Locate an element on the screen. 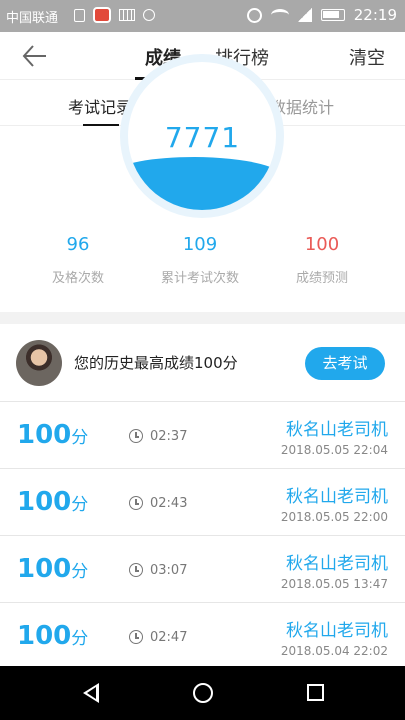  status-icons-left is located at coordinates (114, 15).